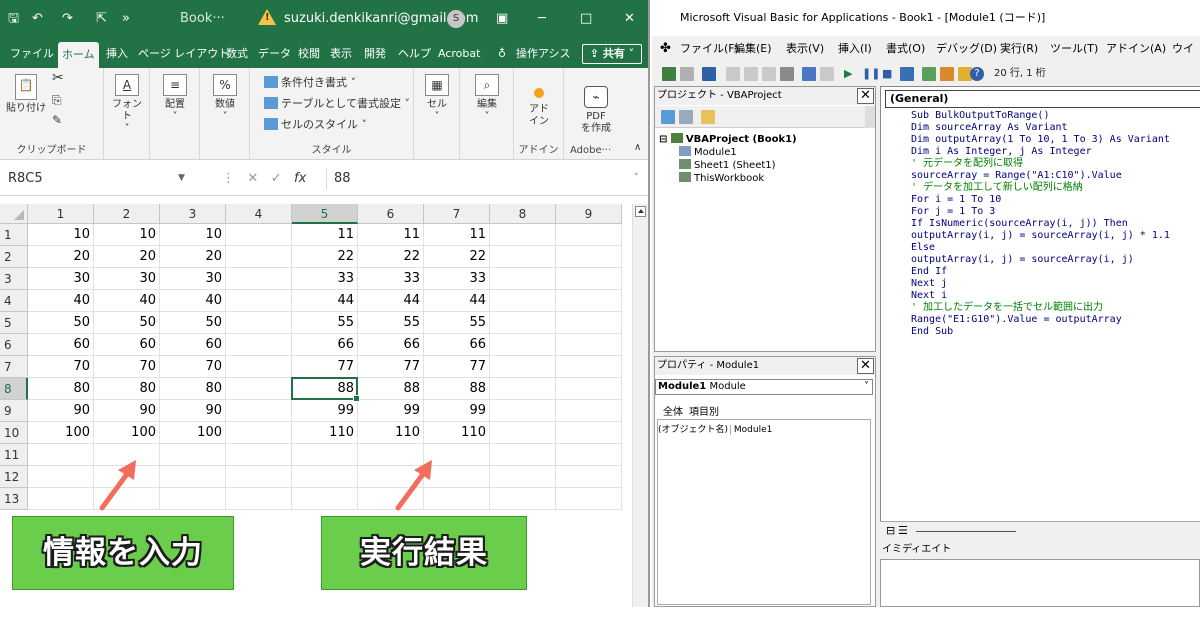 Image resolution: width=1200 pixels, height=630 pixels. Describe the element at coordinates (1040, 128) in the screenshot. I see `code-line: Dim sourceArray As Variant` at that location.